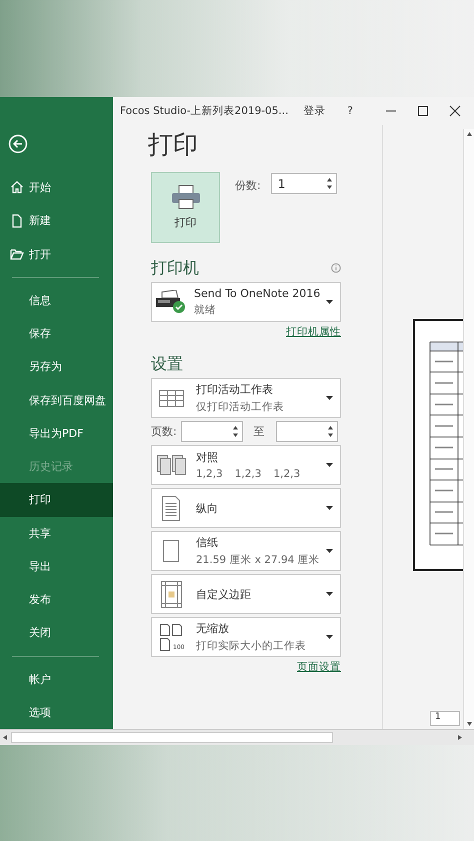 This screenshot has width=474, height=841. Describe the element at coordinates (248, 185) in the screenshot. I see `copies-label: 份数:` at that location.